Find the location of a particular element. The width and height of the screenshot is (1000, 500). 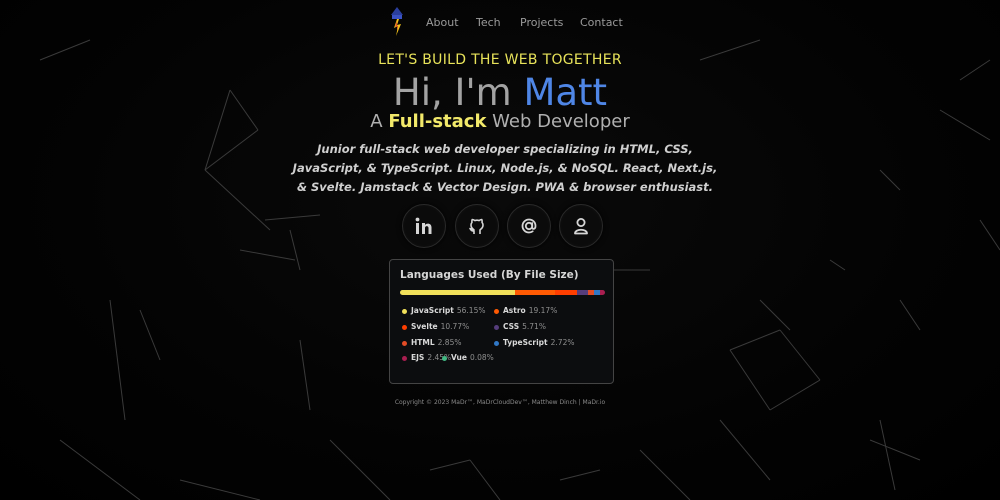

language-item: JavaScript 56.15% is located at coordinates (443, 310).